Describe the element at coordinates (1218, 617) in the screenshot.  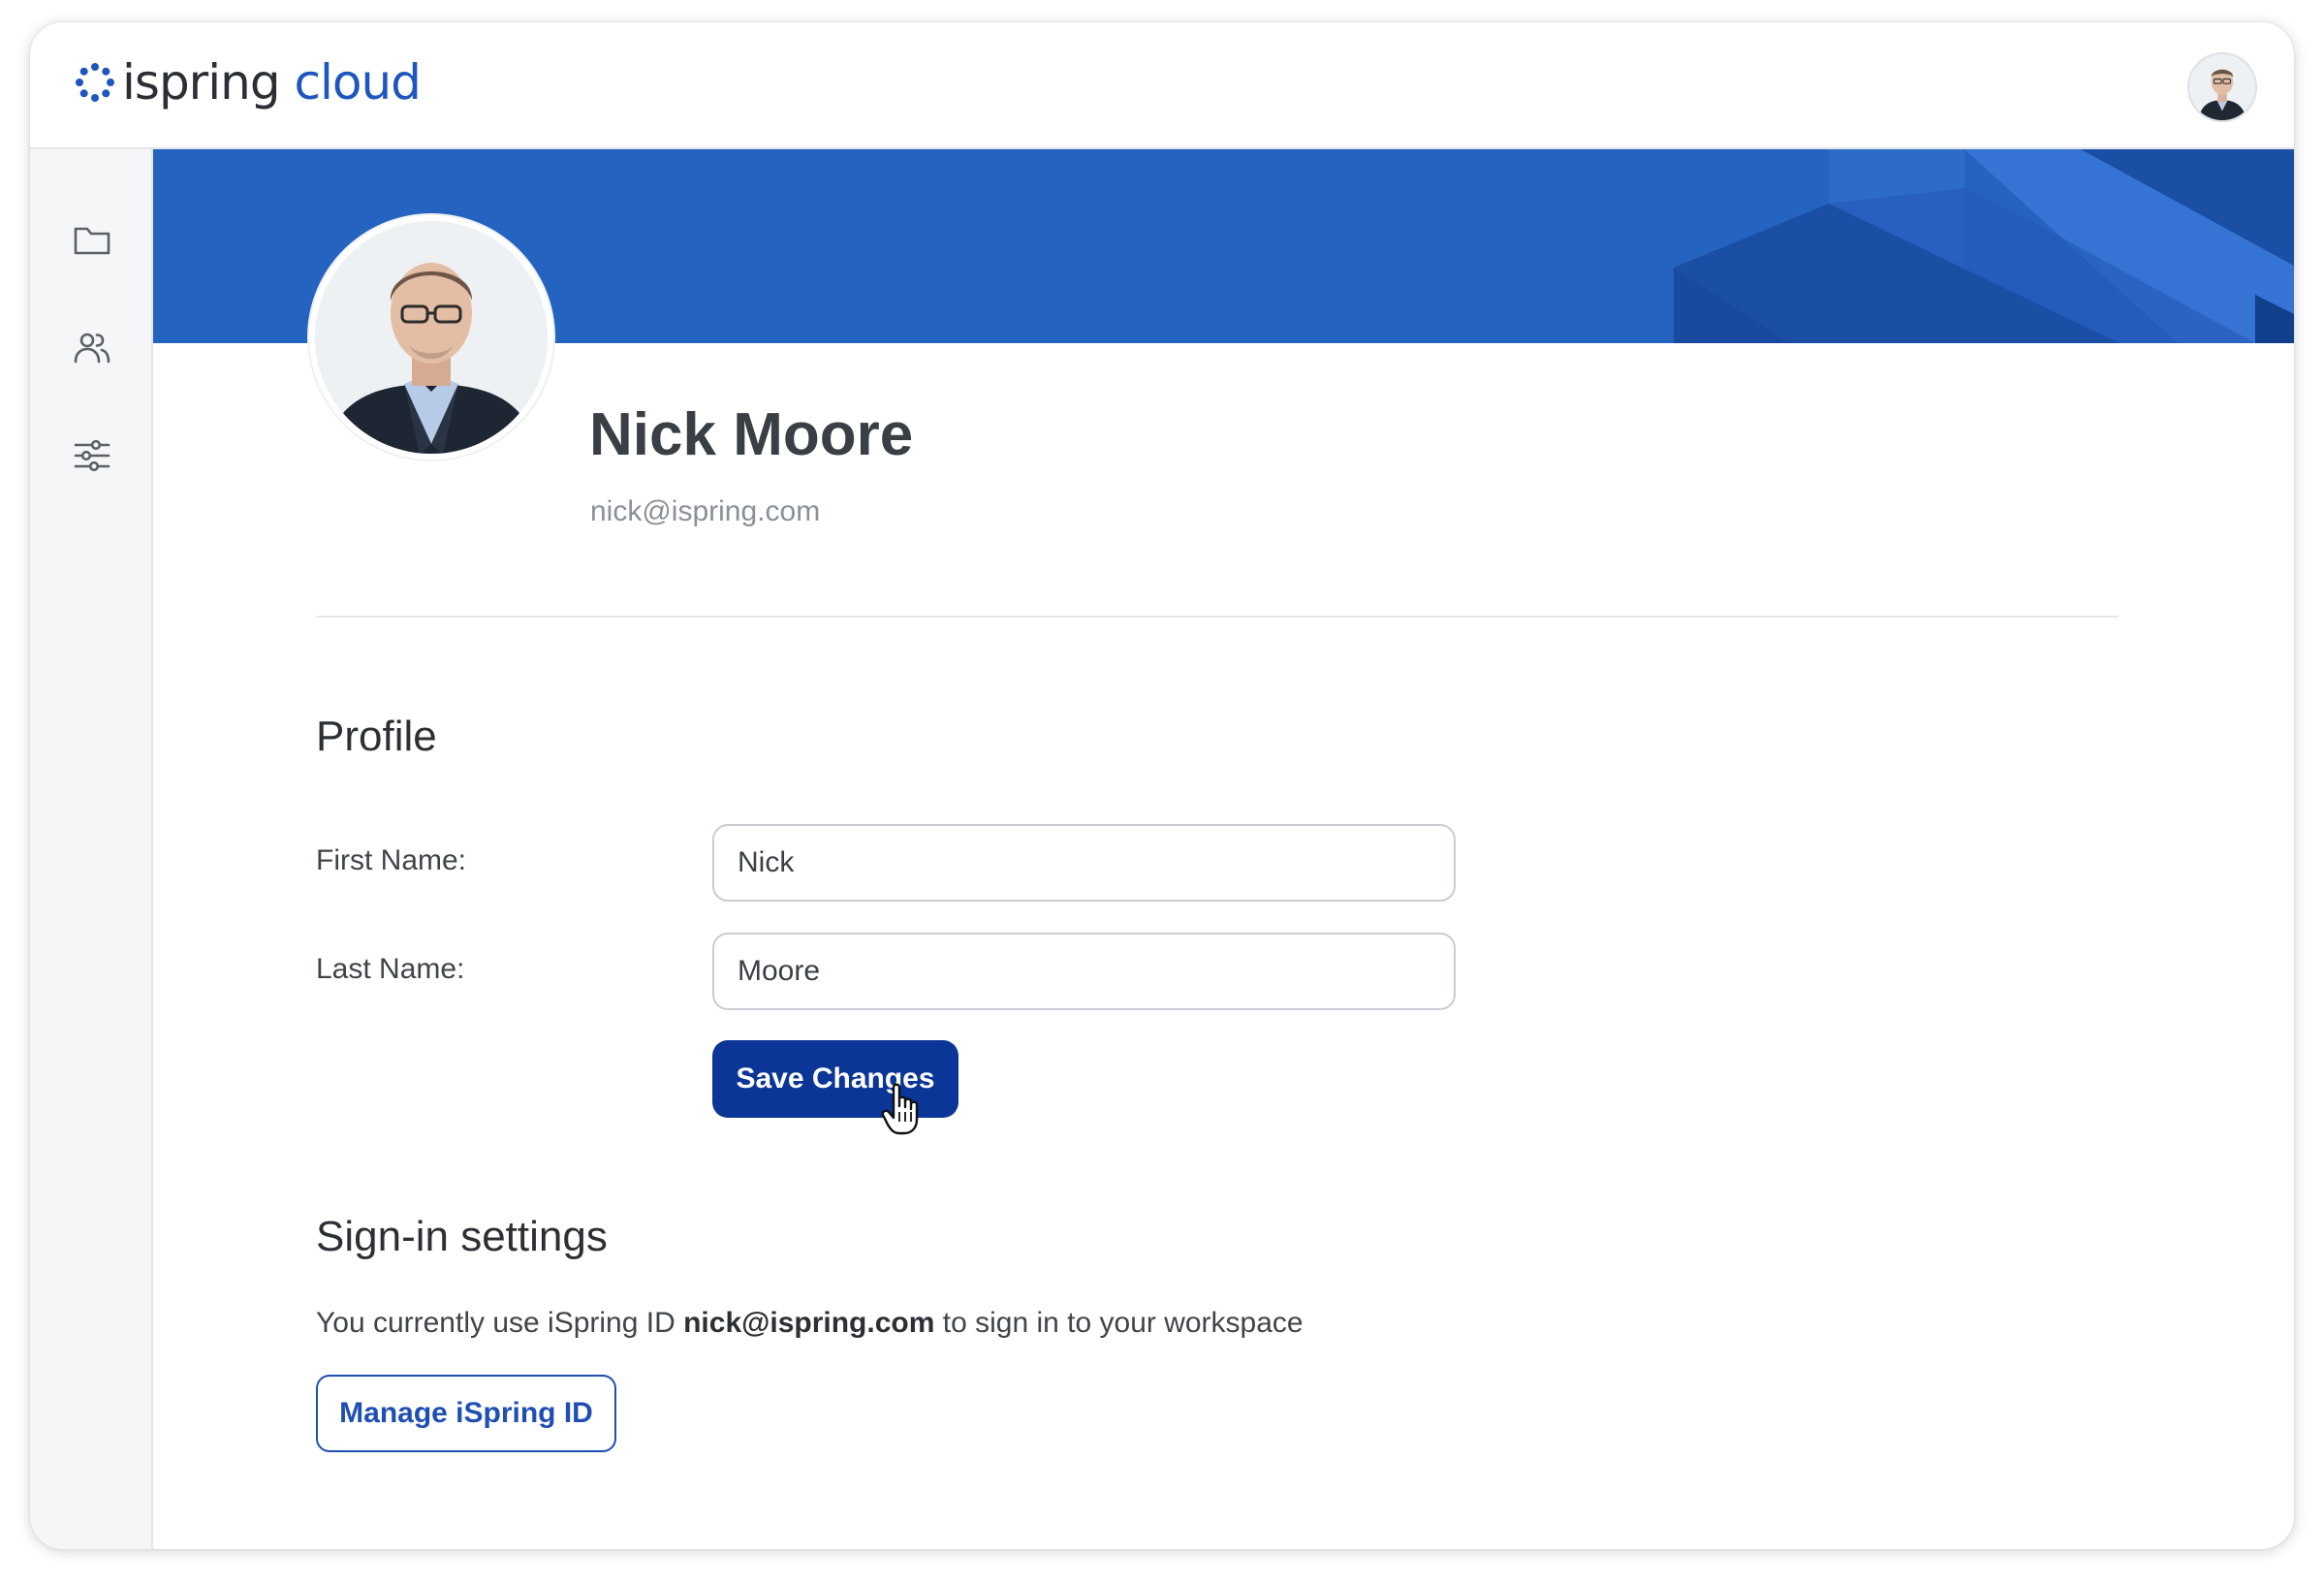
I see `header-divider` at that location.